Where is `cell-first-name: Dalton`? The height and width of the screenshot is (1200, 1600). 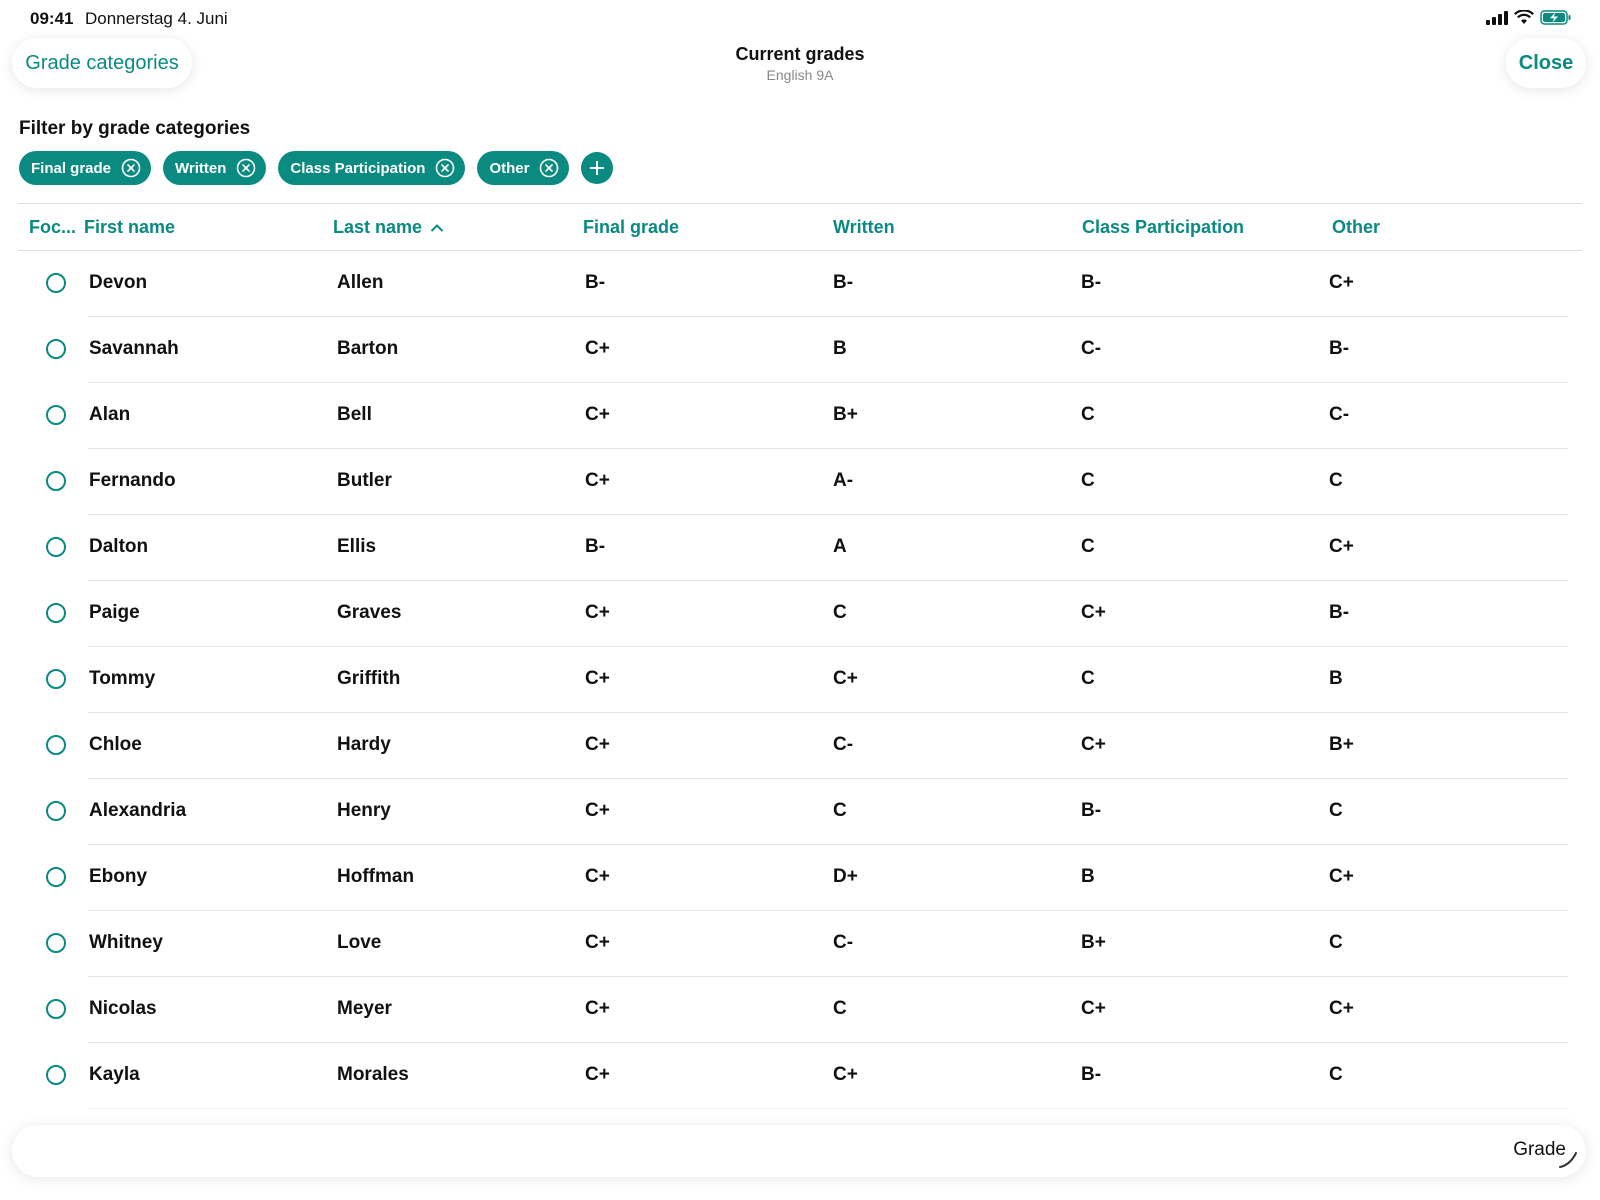 cell-first-name: Dalton is located at coordinates (119, 546).